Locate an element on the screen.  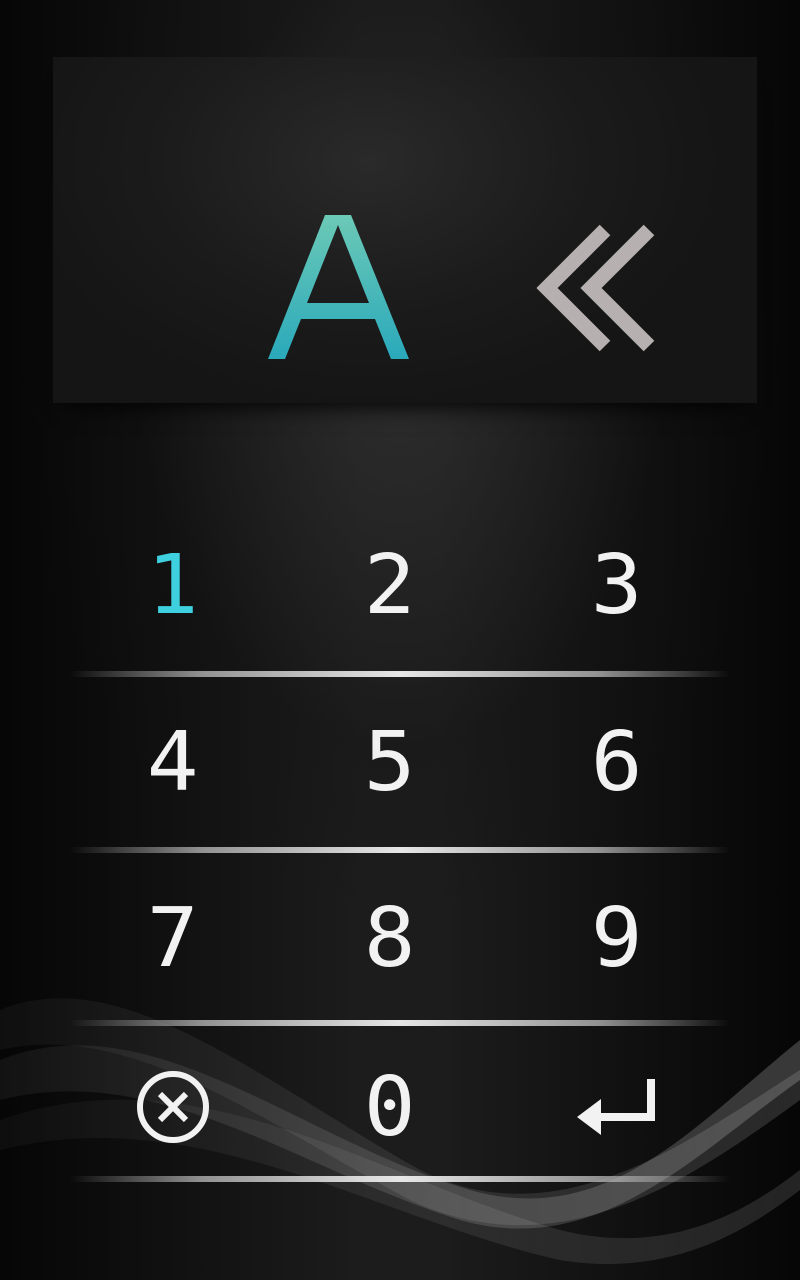
key-5-label: 5 is located at coordinates (390, 762).